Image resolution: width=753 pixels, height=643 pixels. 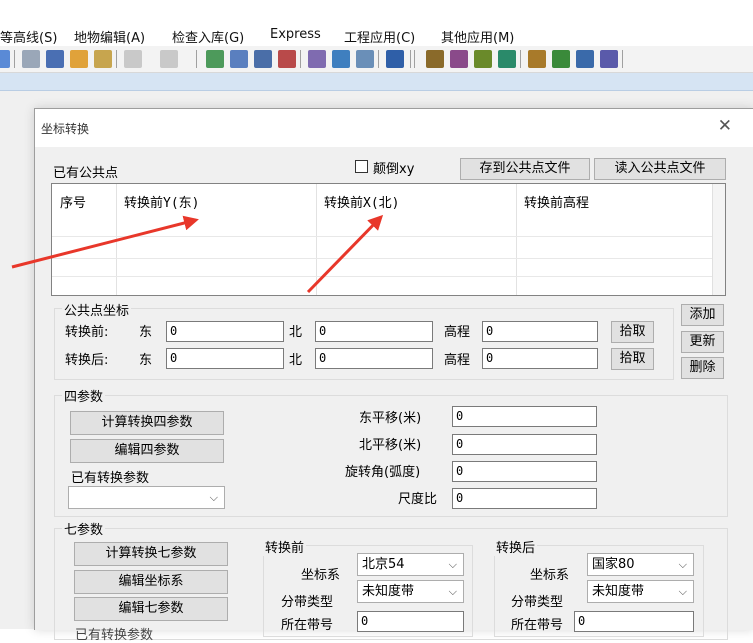 What do you see at coordinates (374, 358) in the screenshot?
I see `after-north-input: 0` at bounding box center [374, 358].